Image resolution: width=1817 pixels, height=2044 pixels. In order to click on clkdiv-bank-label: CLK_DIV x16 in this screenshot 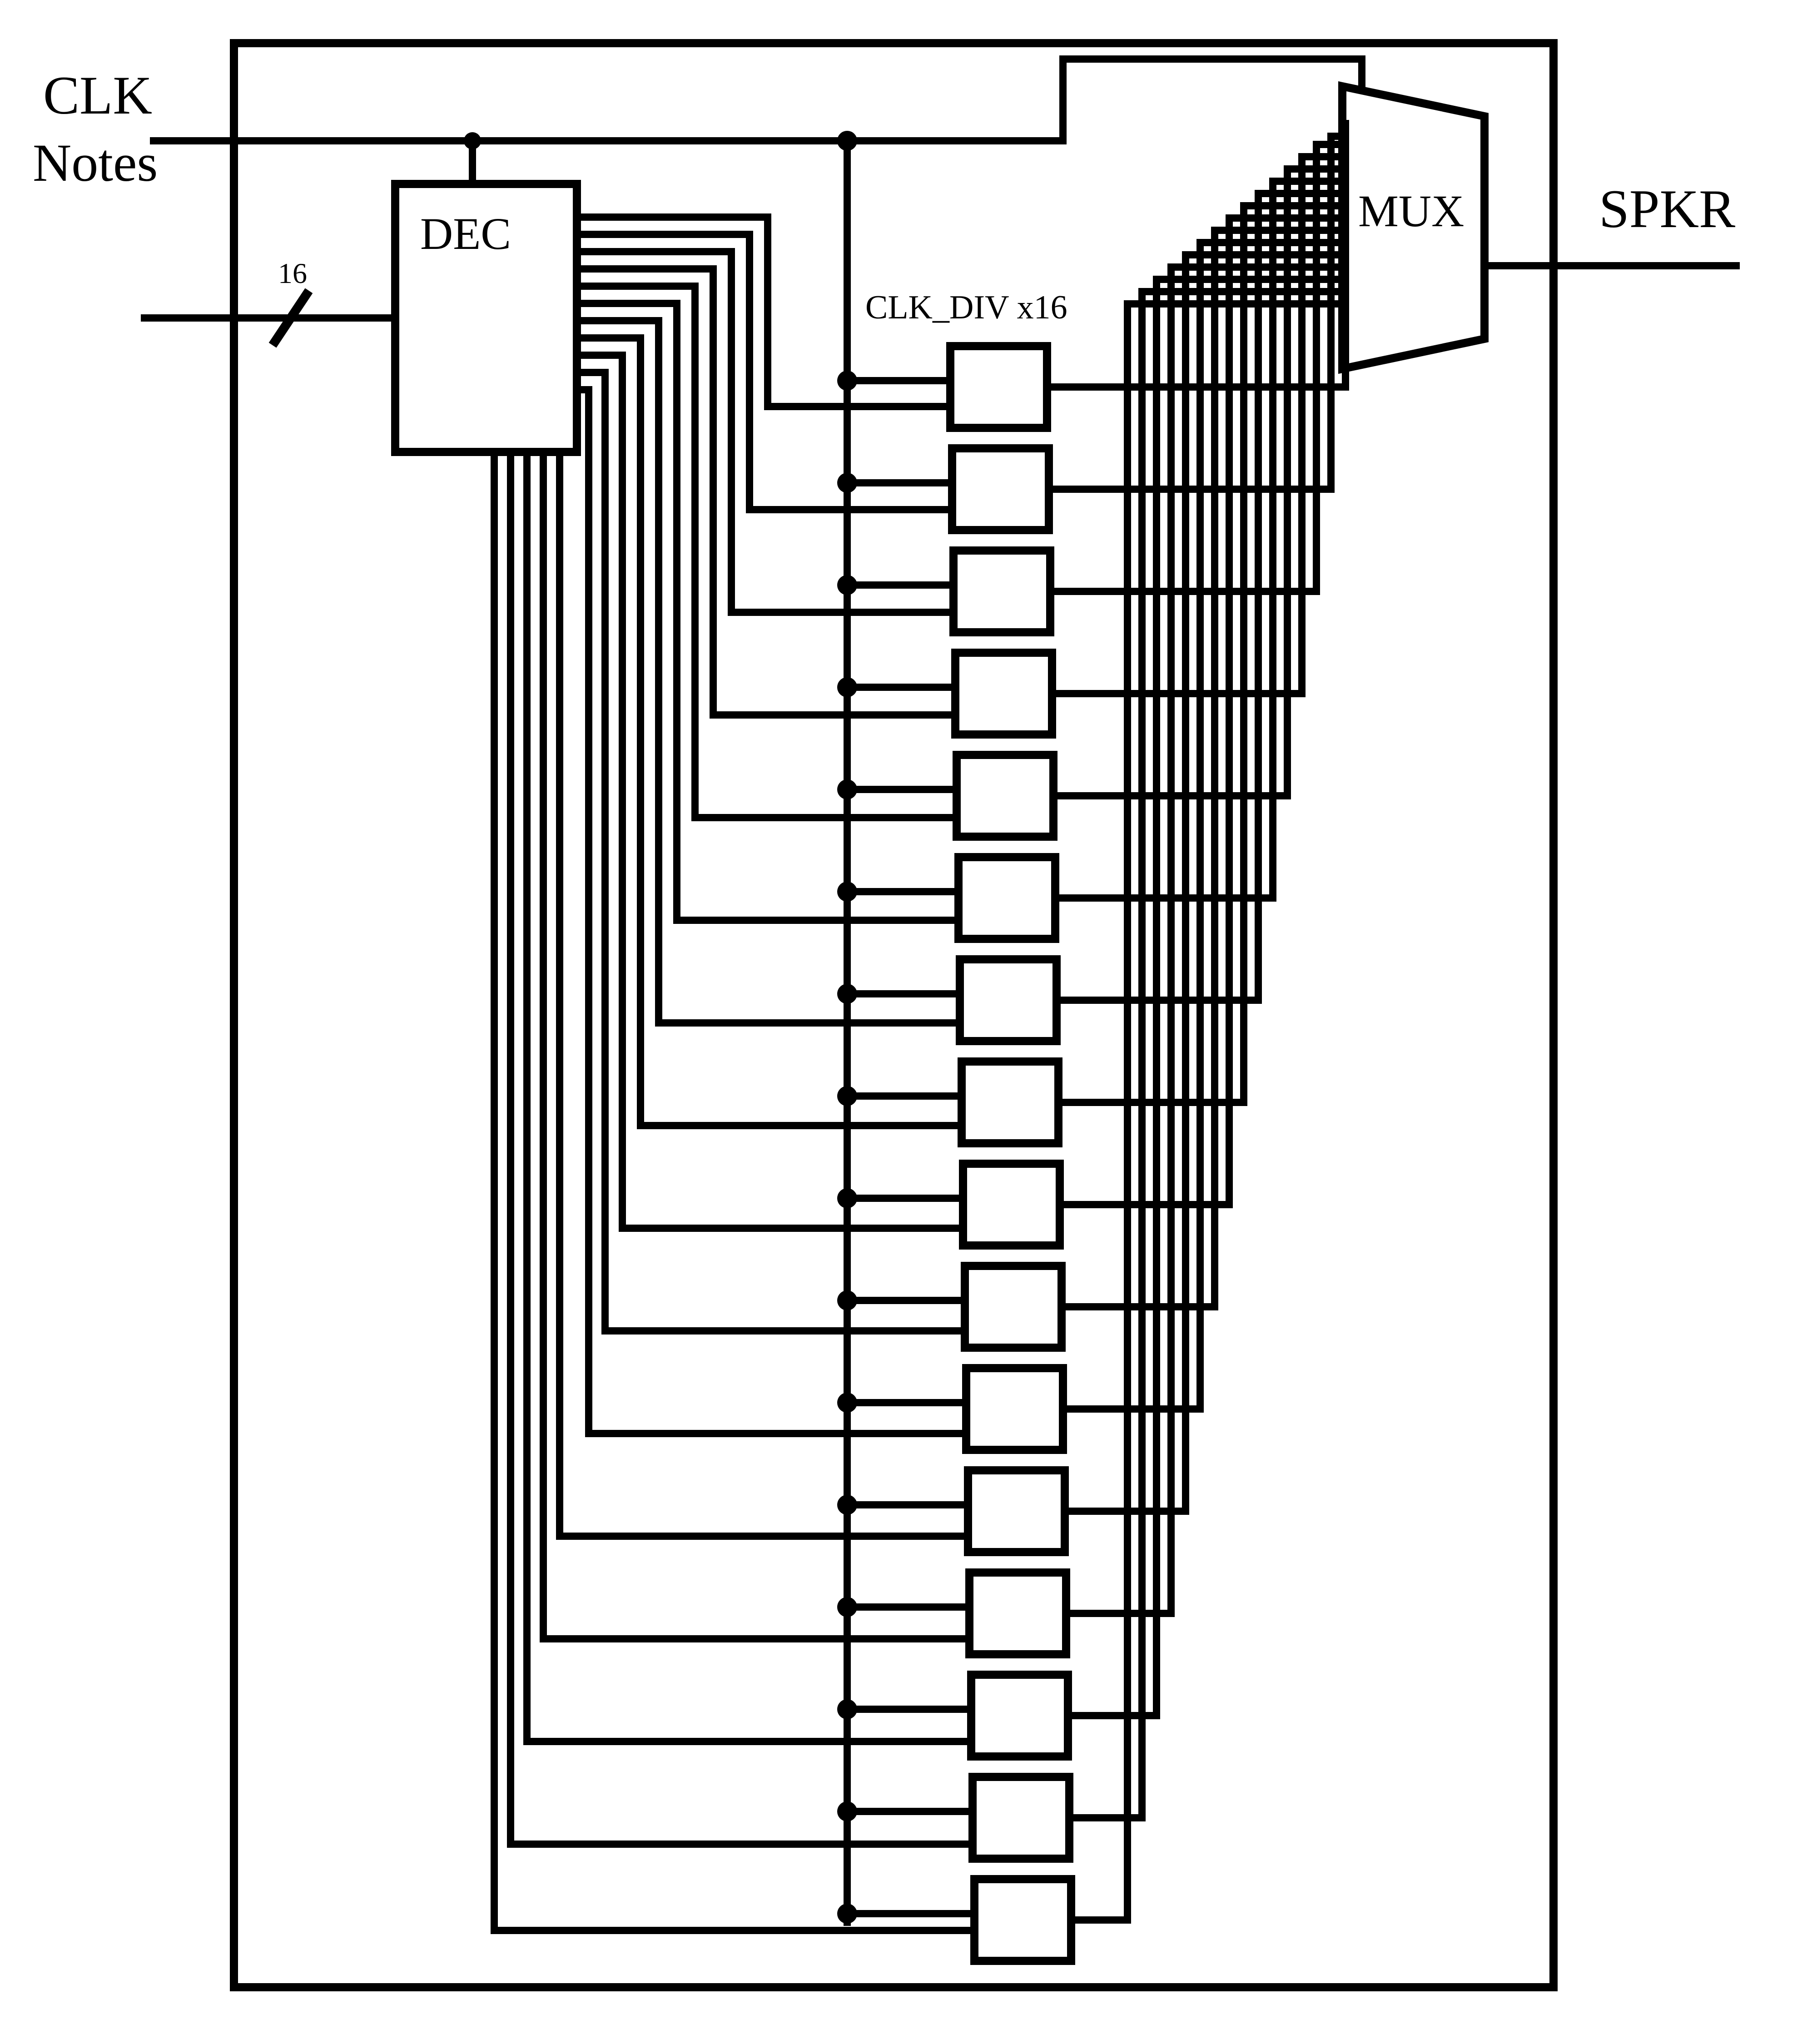, I will do `click(966, 308)`.